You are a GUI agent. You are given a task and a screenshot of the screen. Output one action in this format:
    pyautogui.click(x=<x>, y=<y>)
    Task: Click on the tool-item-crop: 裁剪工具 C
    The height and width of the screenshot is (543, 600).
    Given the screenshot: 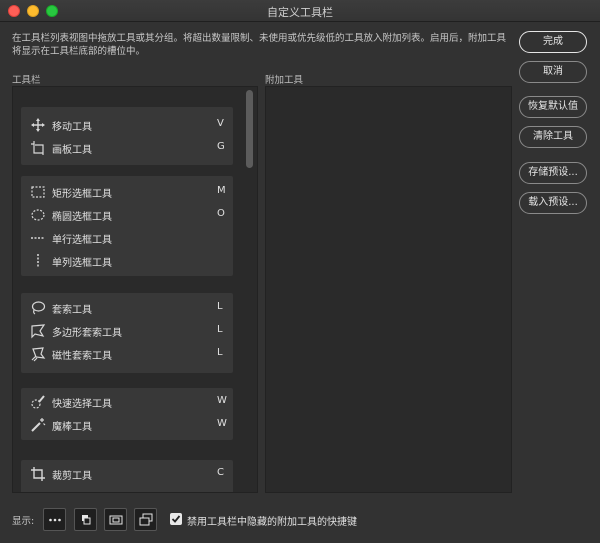 What is the action you would take?
    pyautogui.click(x=127, y=474)
    